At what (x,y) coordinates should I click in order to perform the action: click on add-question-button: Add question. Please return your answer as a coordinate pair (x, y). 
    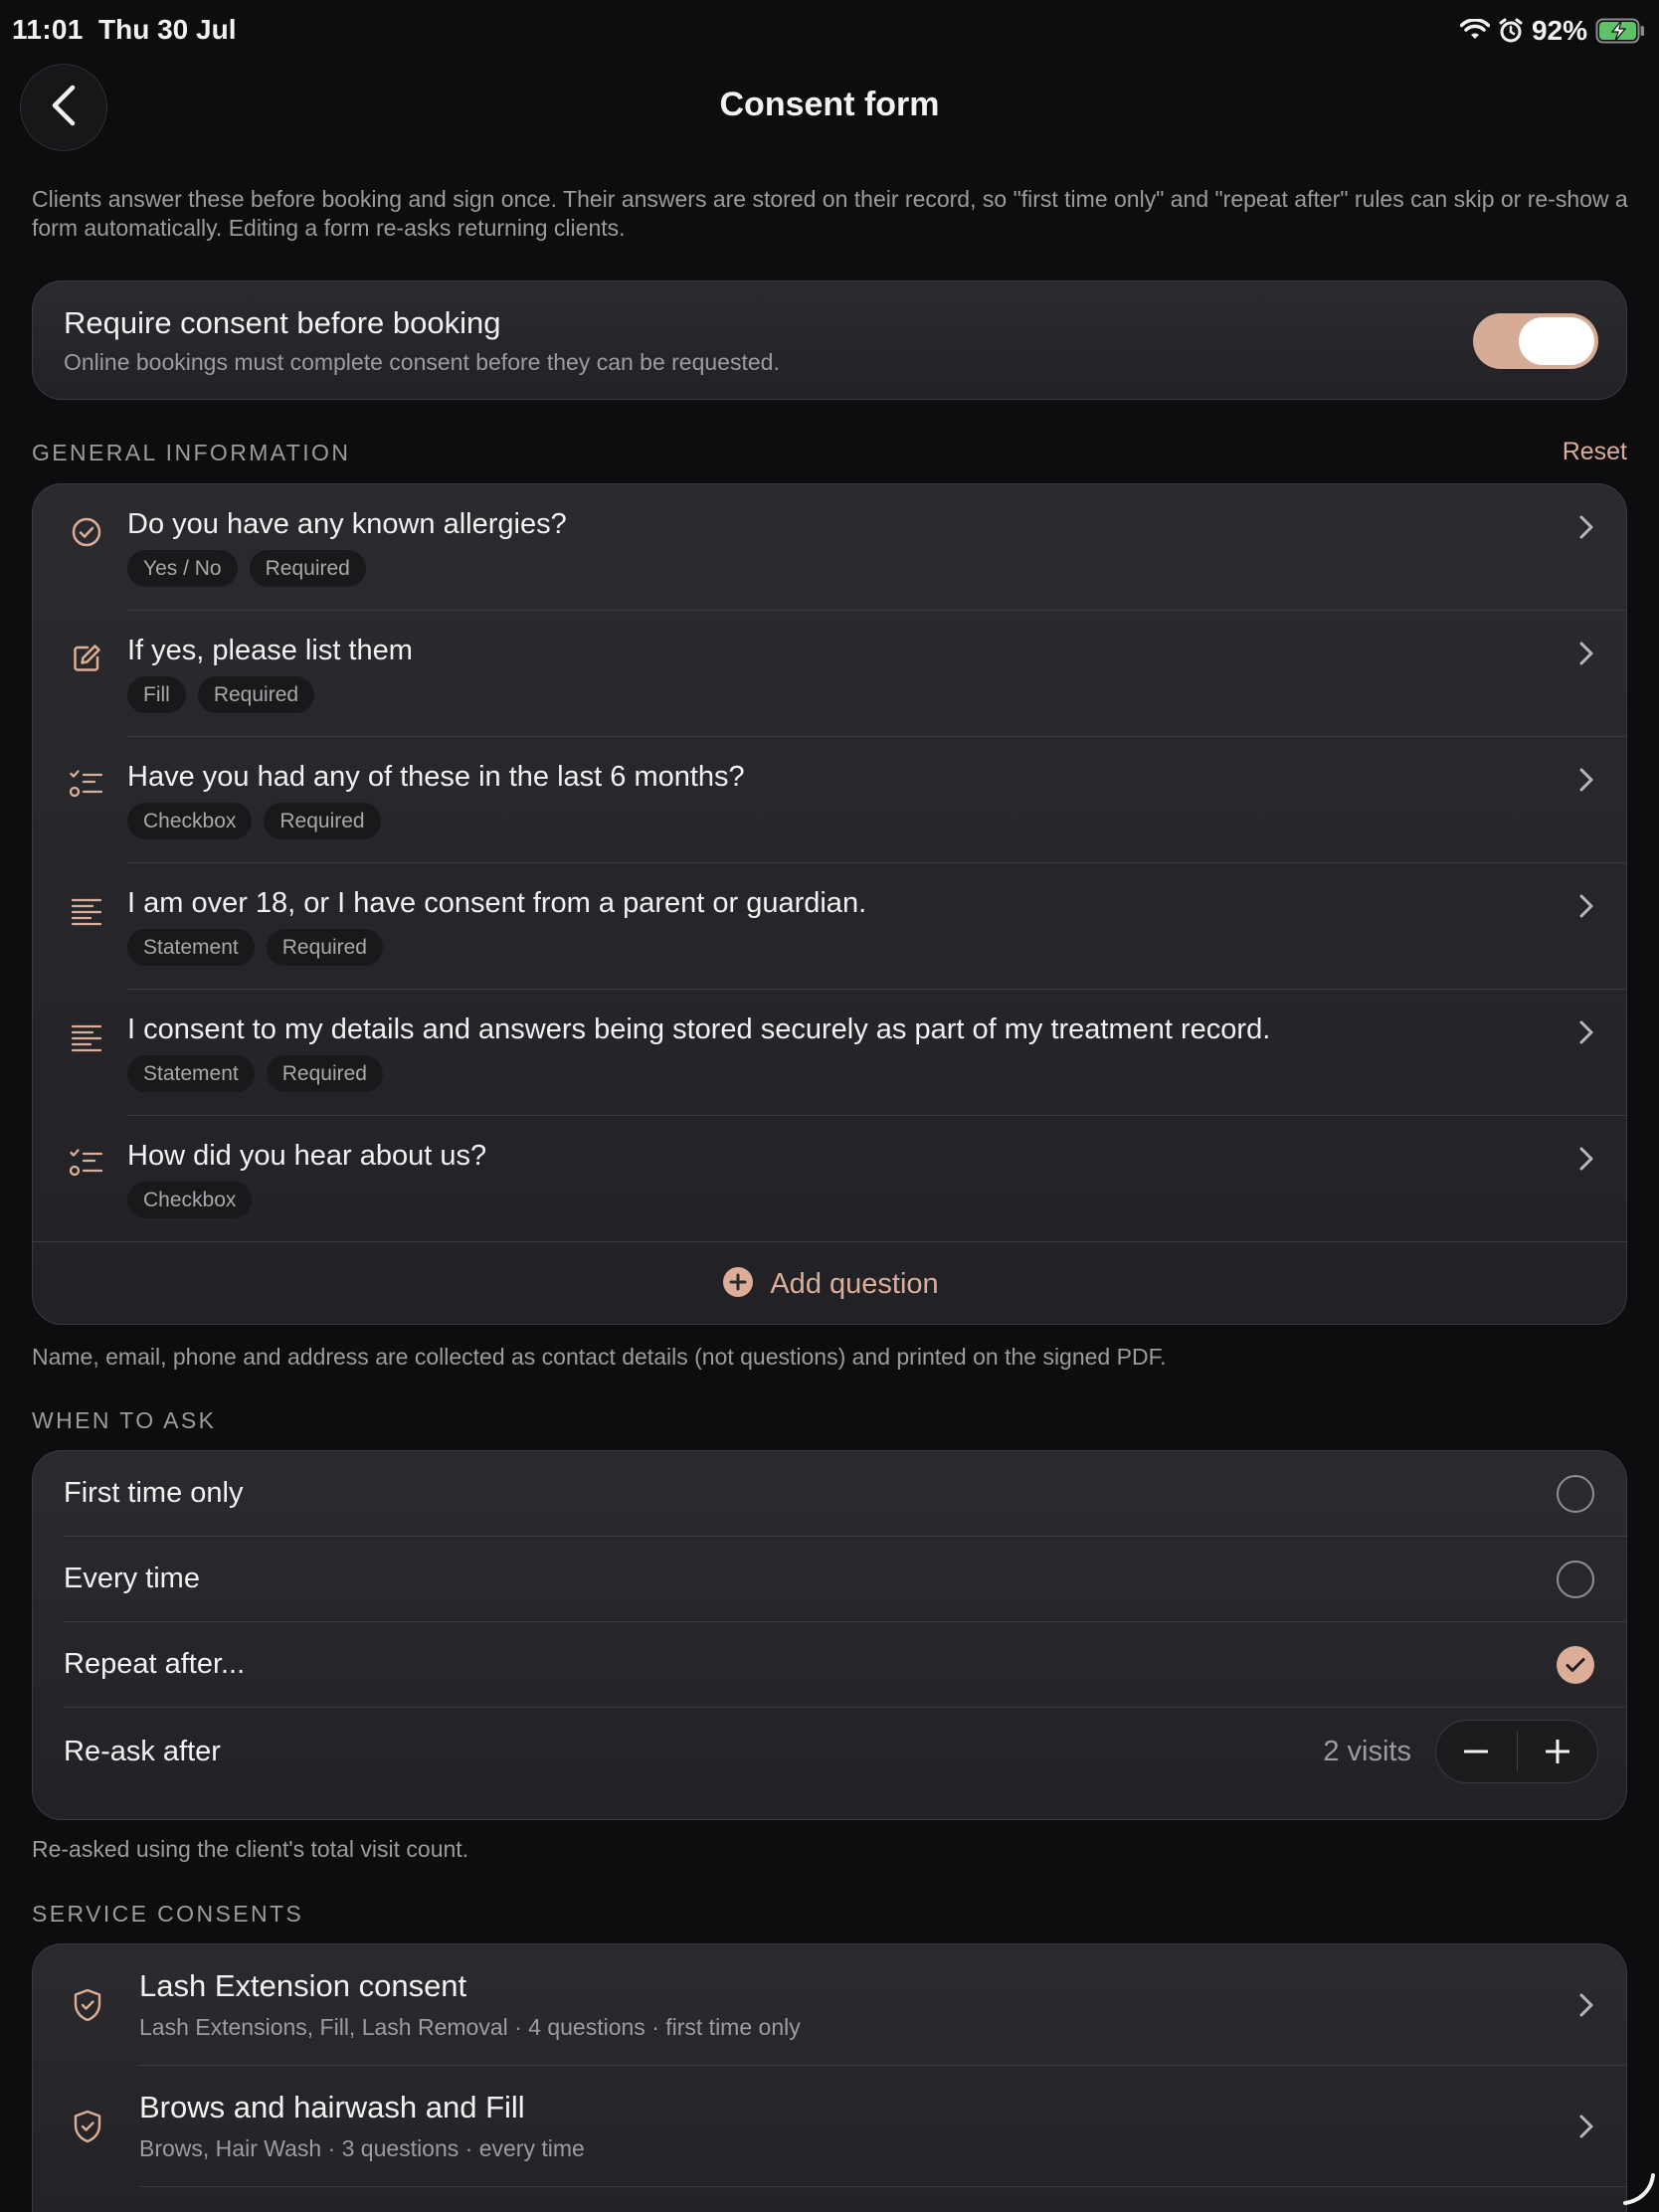
    Looking at the image, I should click on (829, 1283).